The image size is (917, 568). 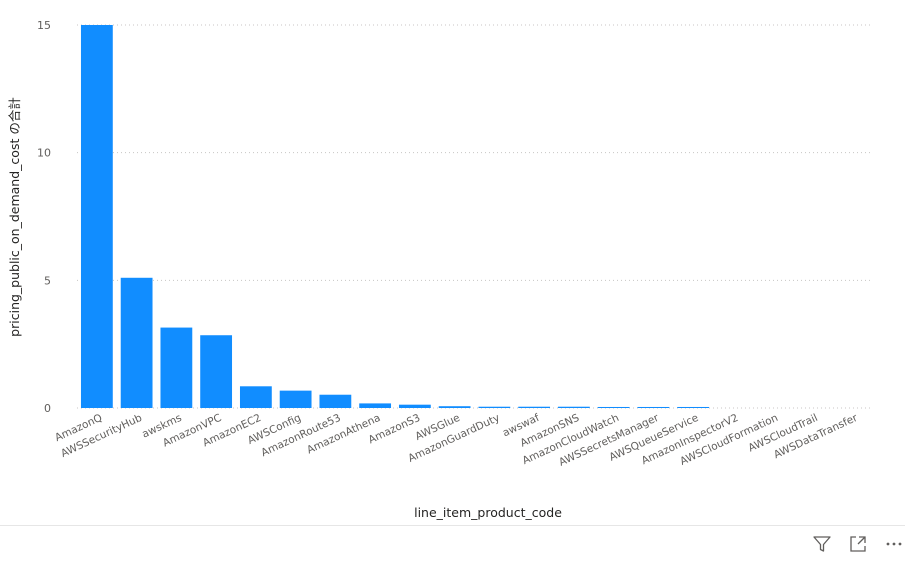 I want to click on filter-icon, so click(x=822, y=544).